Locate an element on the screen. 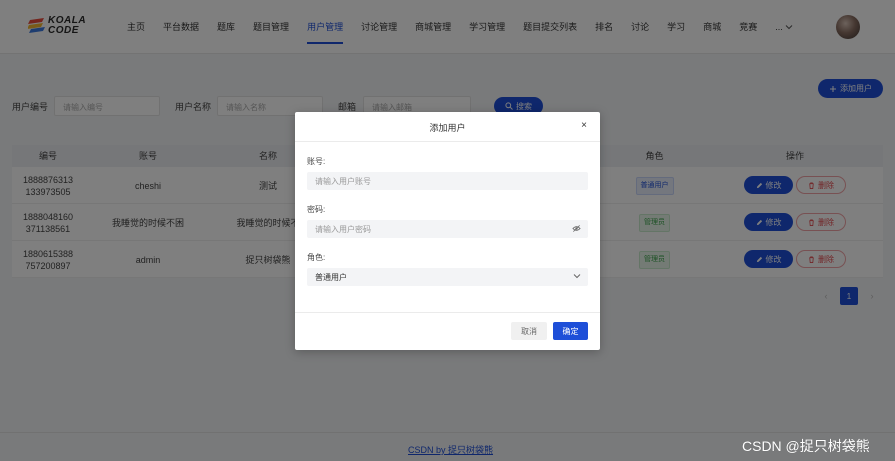  password-placeholder: 请输入用户密码 is located at coordinates (343, 229).